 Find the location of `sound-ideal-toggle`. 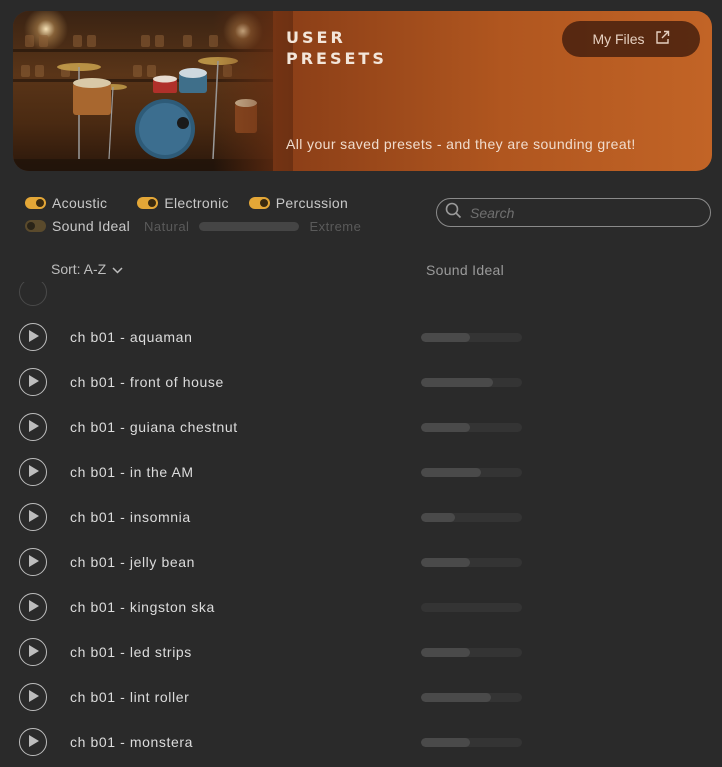

sound-ideal-toggle is located at coordinates (35, 226).